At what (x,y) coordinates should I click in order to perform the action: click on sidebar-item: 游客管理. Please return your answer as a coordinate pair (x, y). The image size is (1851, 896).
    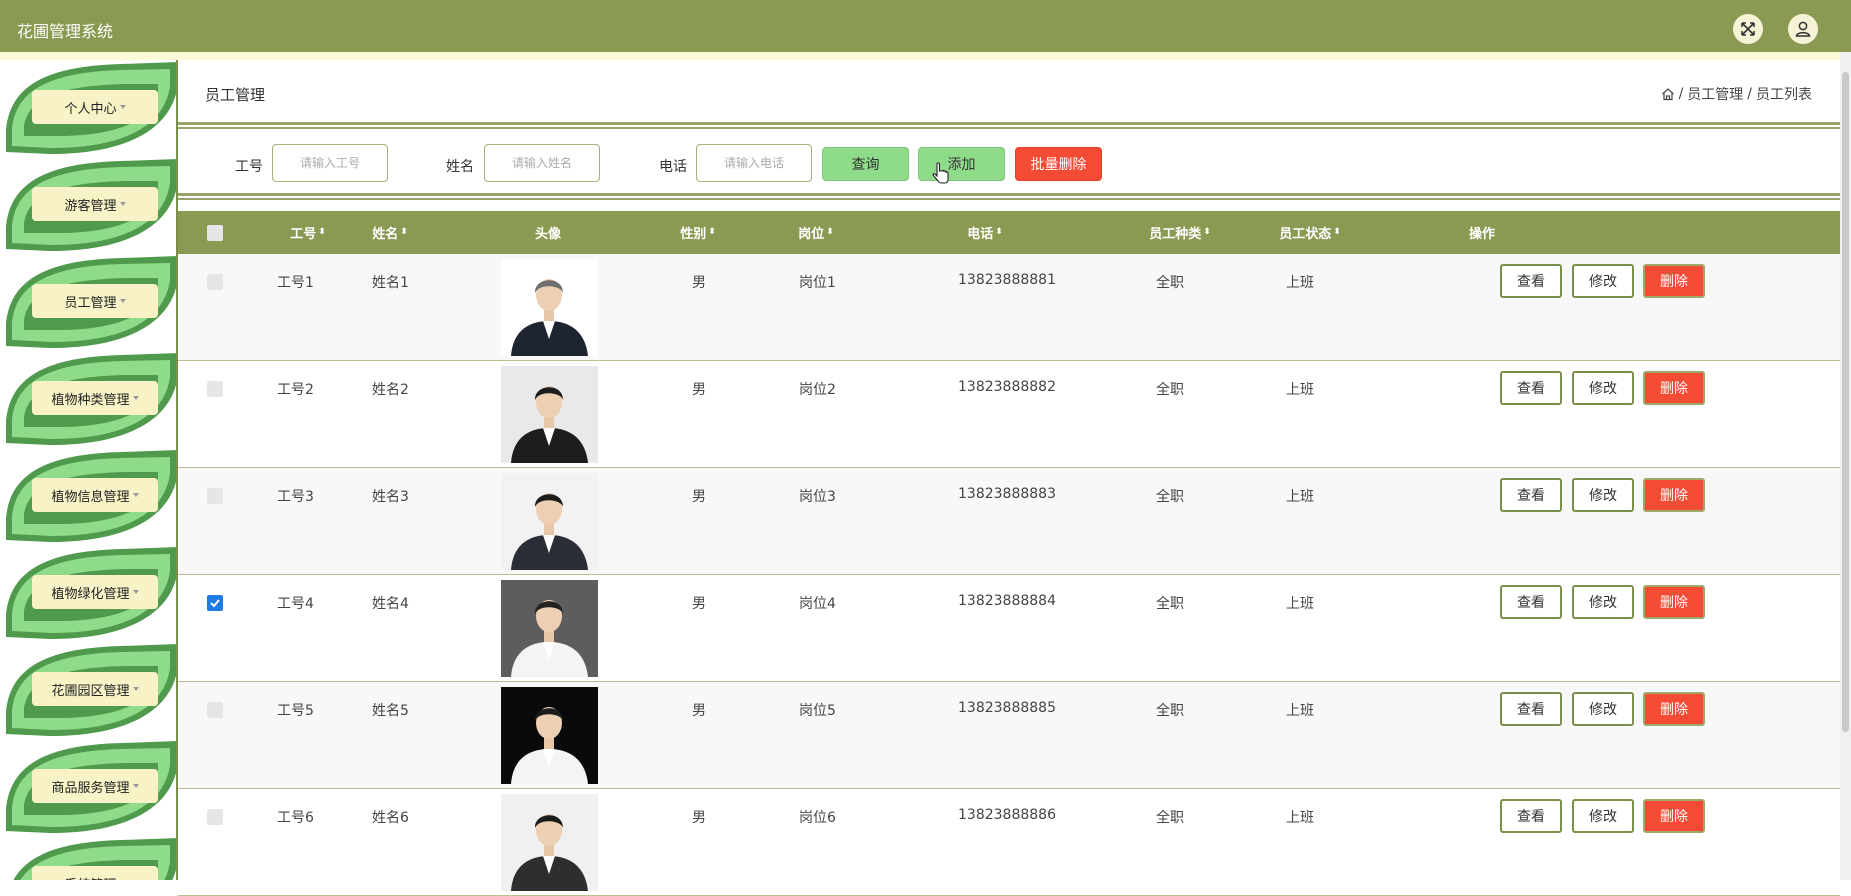
    Looking at the image, I should click on (90, 204).